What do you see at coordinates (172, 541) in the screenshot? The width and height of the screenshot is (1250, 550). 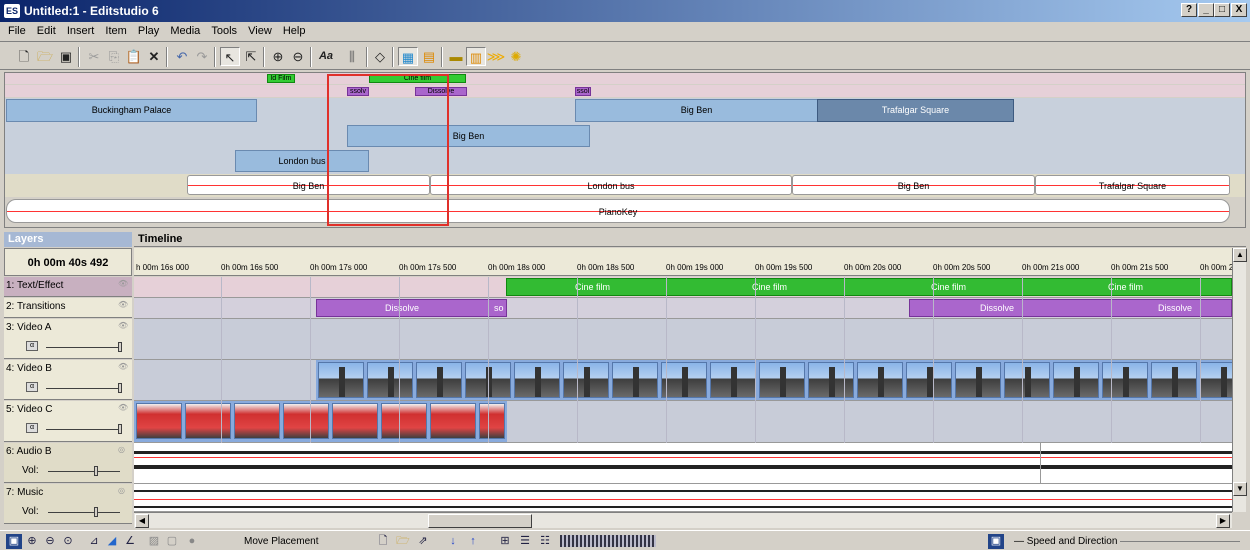 I see `square-icon: ▢` at bounding box center [172, 541].